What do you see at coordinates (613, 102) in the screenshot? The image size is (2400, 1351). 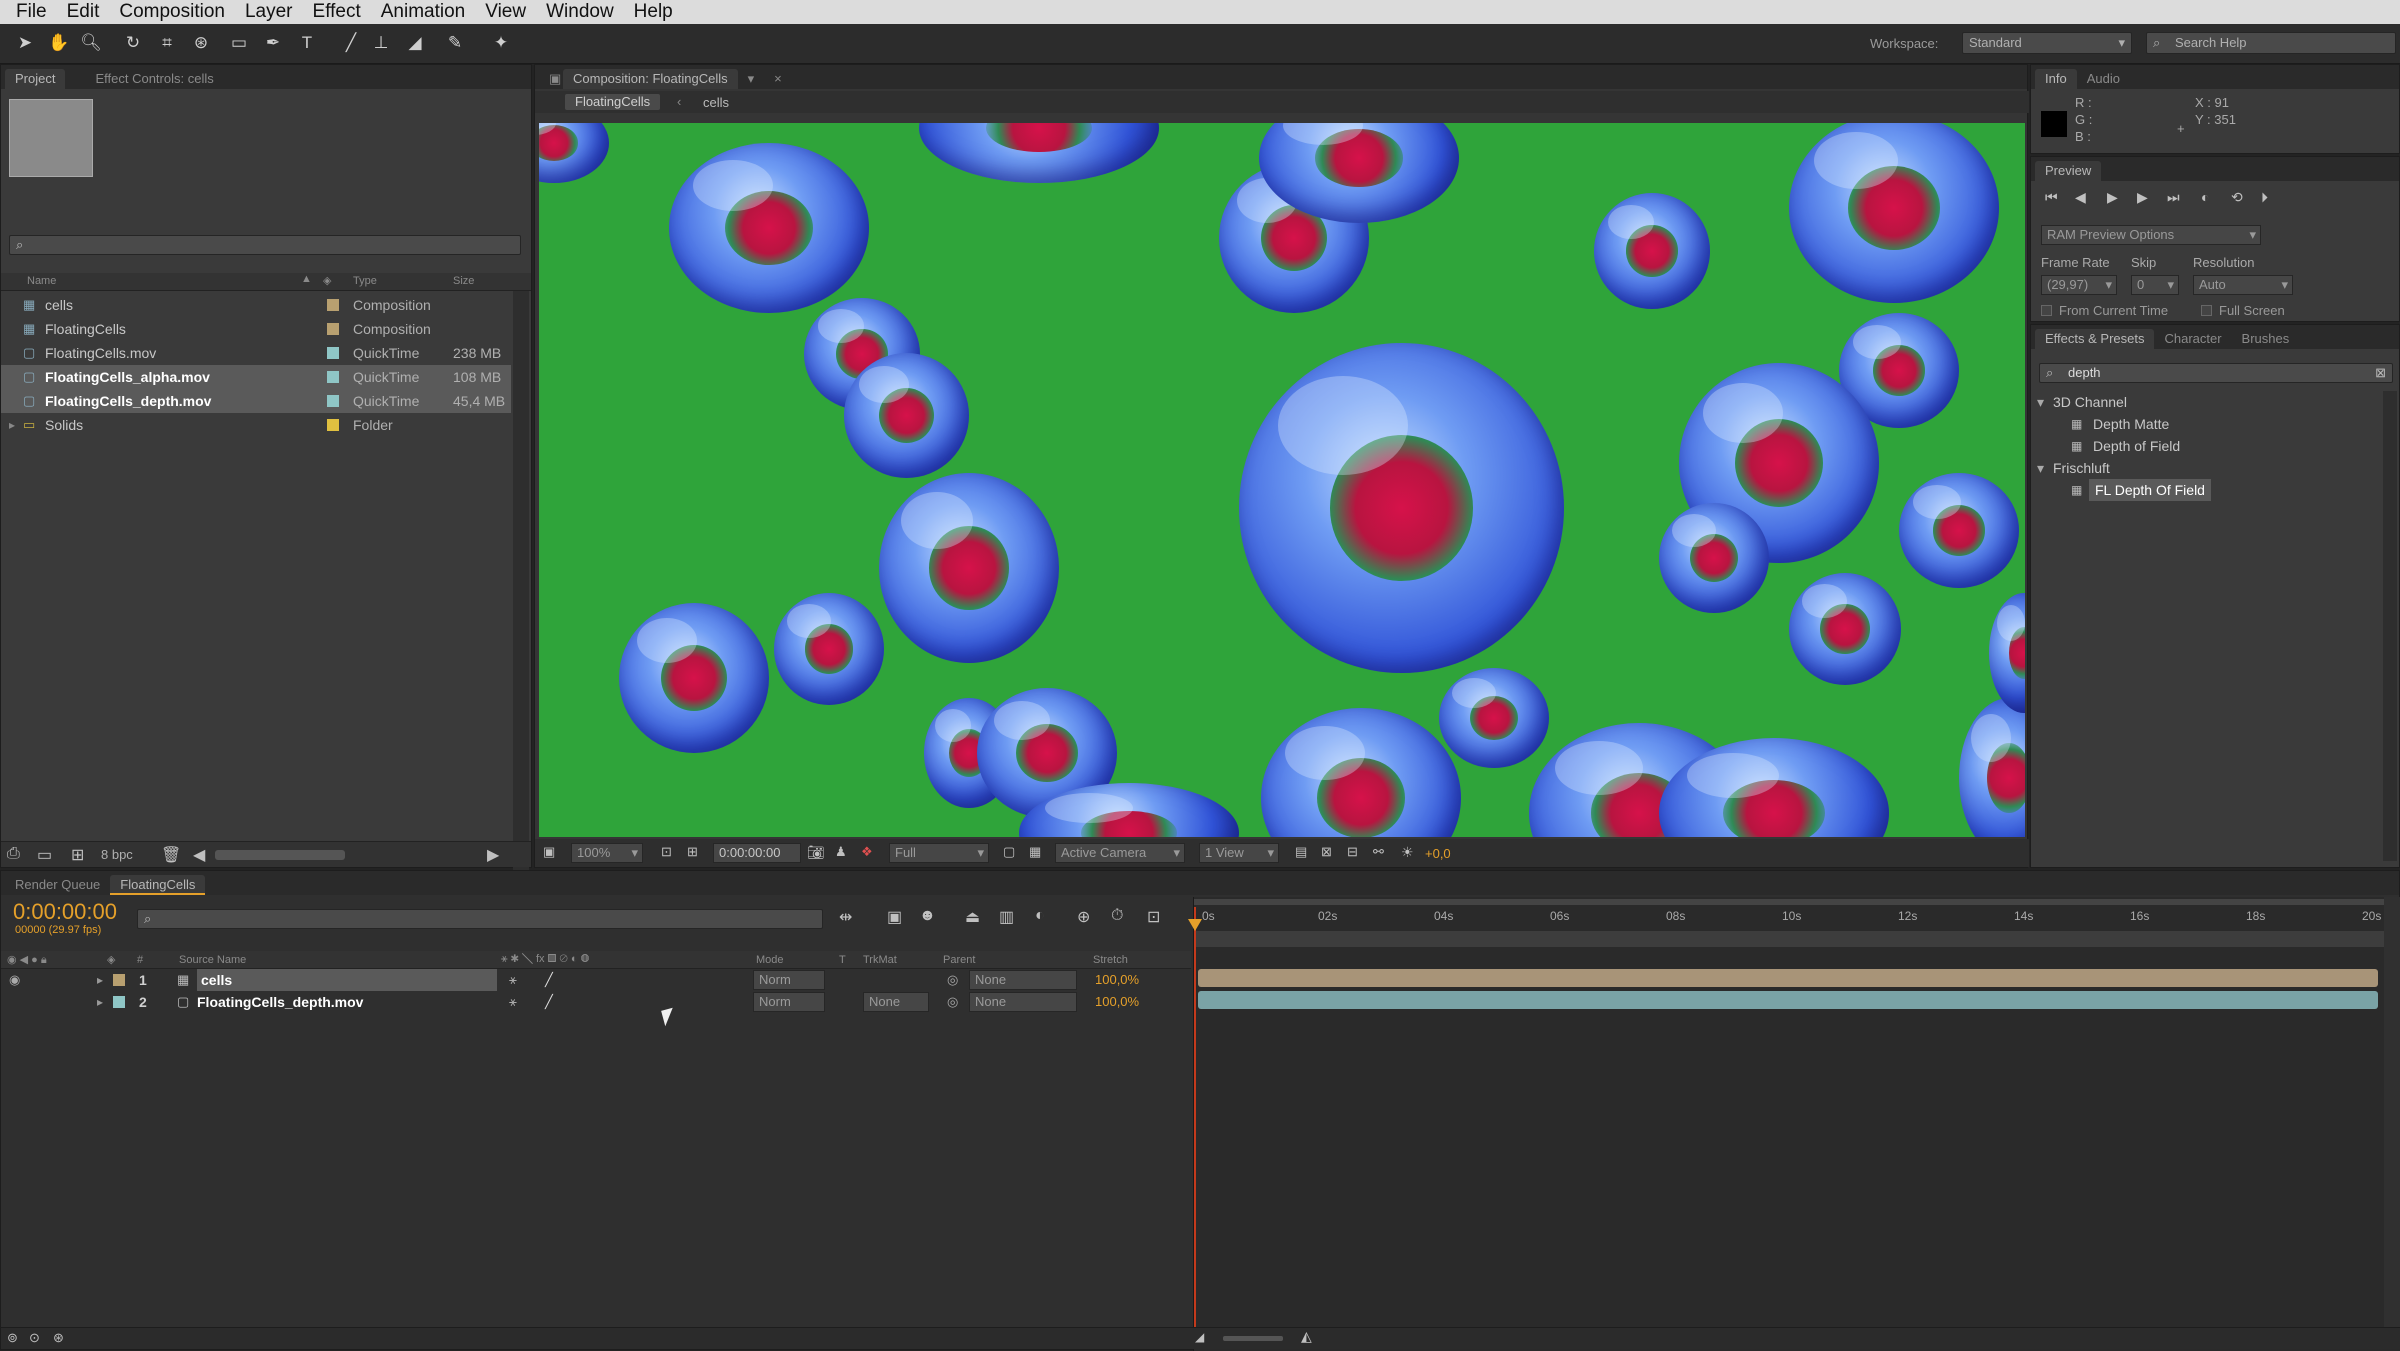 I see `breadcrumb-floatingcells: FloatingCells` at bounding box center [613, 102].